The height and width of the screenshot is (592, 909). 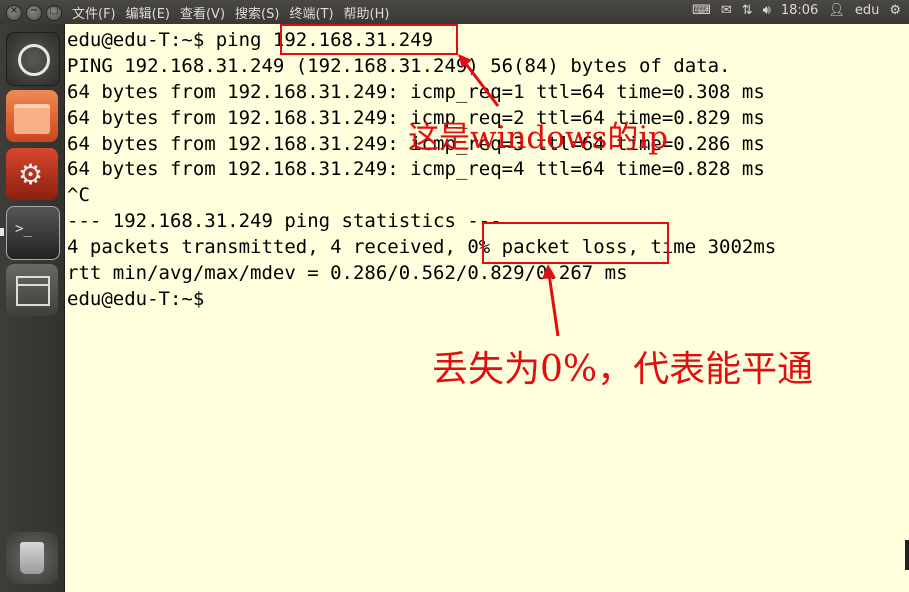 I want to click on packet-loss-note: 丢失为0%，代表能平通, so click(x=623, y=369).